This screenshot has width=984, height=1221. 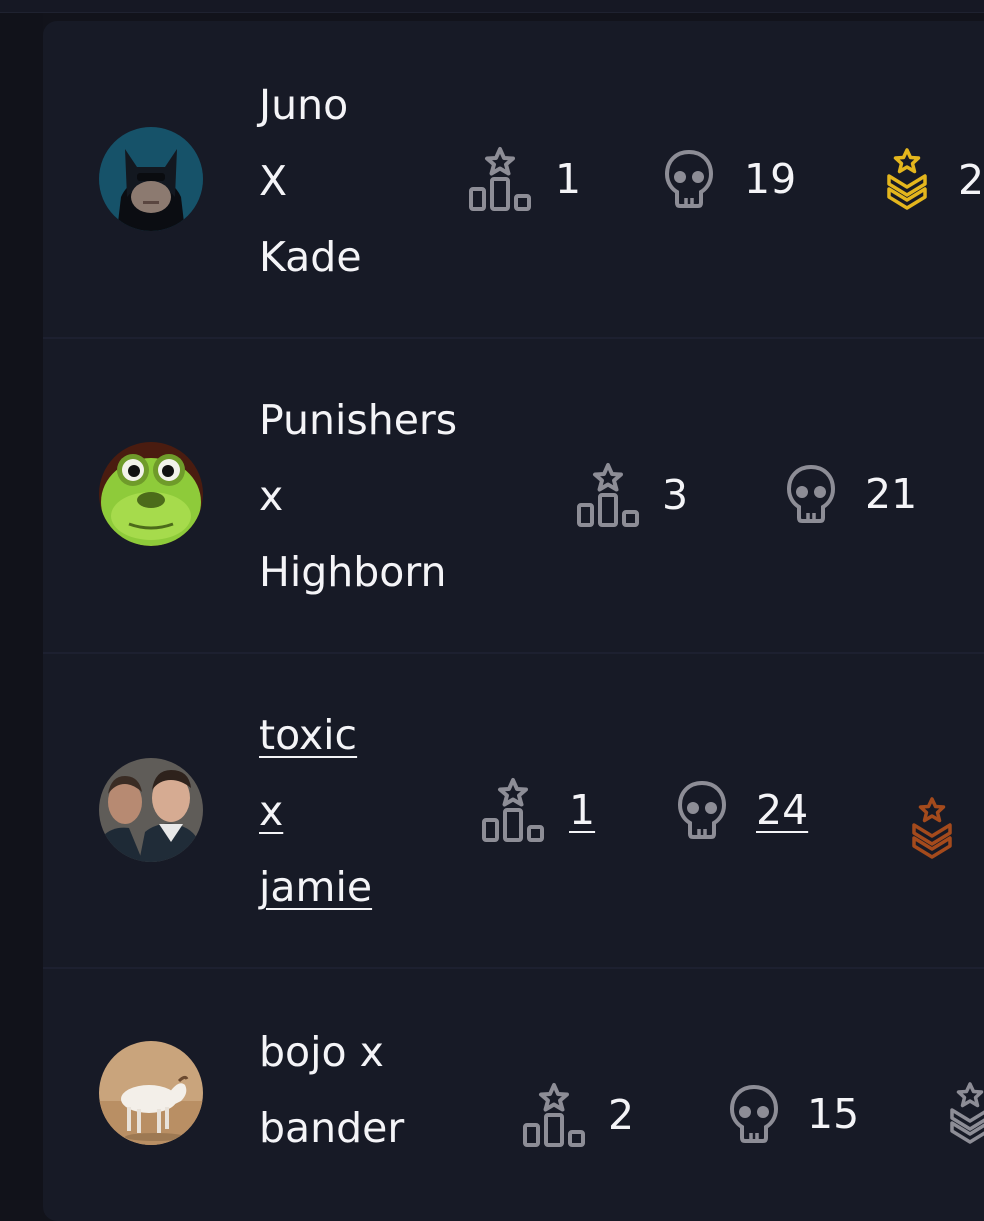 I want to click on placement-stat: 2, so click(x=577, y=1115).